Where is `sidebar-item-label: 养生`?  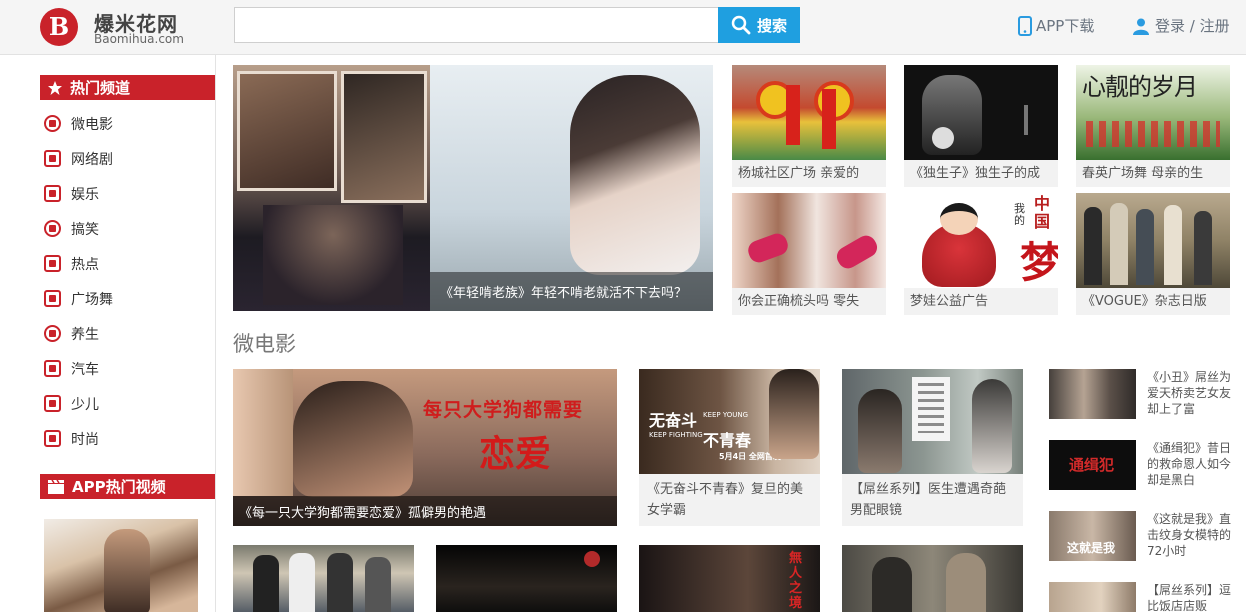 sidebar-item-label: 养生 is located at coordinates (85, 334).